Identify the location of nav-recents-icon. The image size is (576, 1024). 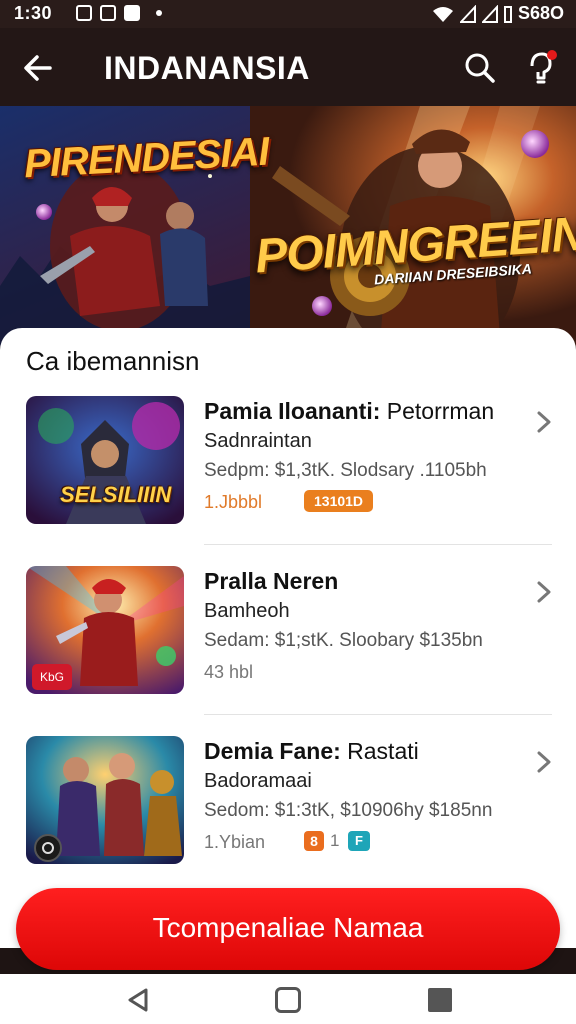
(440, 1000).